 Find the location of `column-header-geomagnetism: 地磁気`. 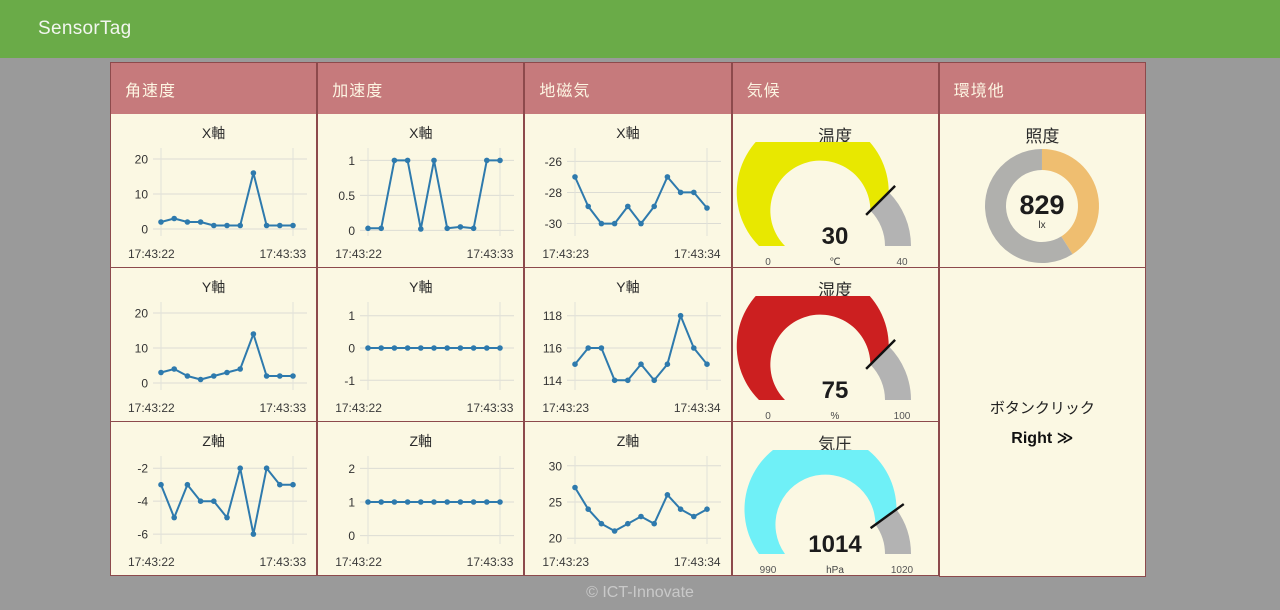

column-header-geomagnetism: 地磁気 is located at coordinates (628, 88).